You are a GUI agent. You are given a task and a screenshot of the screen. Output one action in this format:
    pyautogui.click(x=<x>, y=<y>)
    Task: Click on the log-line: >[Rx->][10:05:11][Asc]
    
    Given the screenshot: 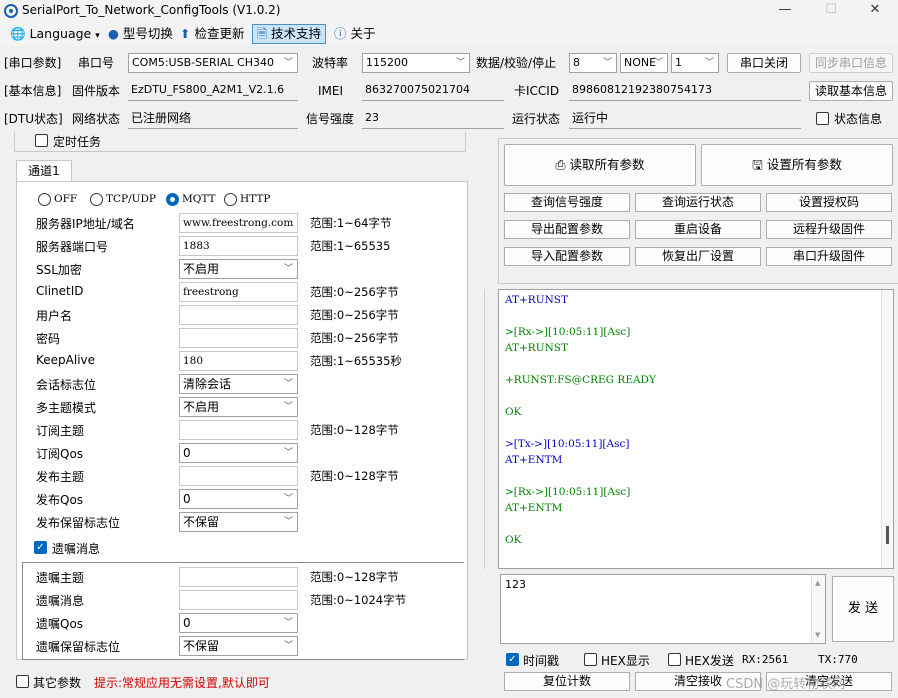 What is the action you would take?
    pyautogui.click(x=568, y=332)
    